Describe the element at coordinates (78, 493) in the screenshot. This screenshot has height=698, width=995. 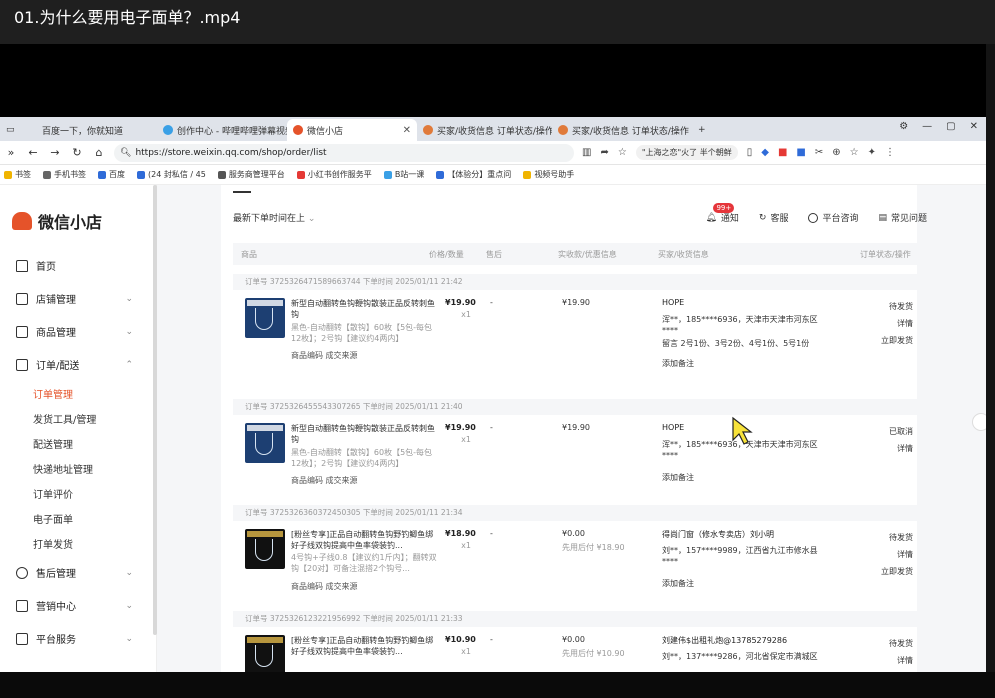
I see `sidebar-sub-reviews: 订单评价` at that location.